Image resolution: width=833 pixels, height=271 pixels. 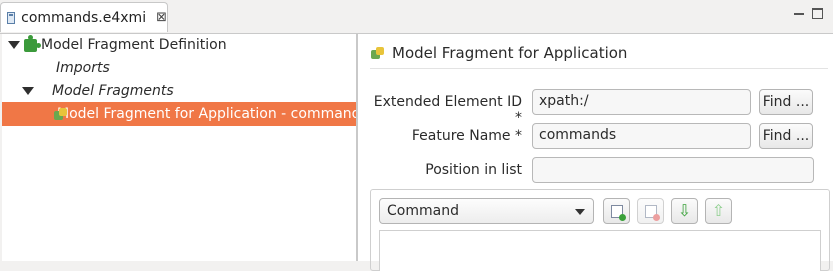 What do you see at coordinates (377, 53) in the screenshot?
I see `model-fragment-icon` at bounding box center [377, 53].